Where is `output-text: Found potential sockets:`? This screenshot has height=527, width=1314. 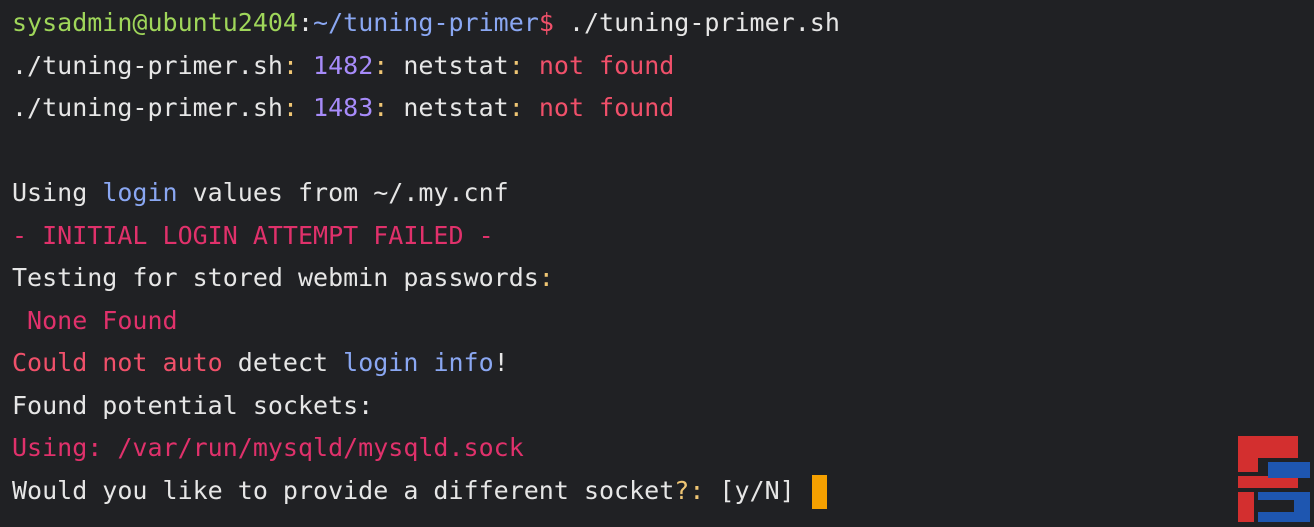 output-text: Found potential sockets: is located at coordinates (193, 405).